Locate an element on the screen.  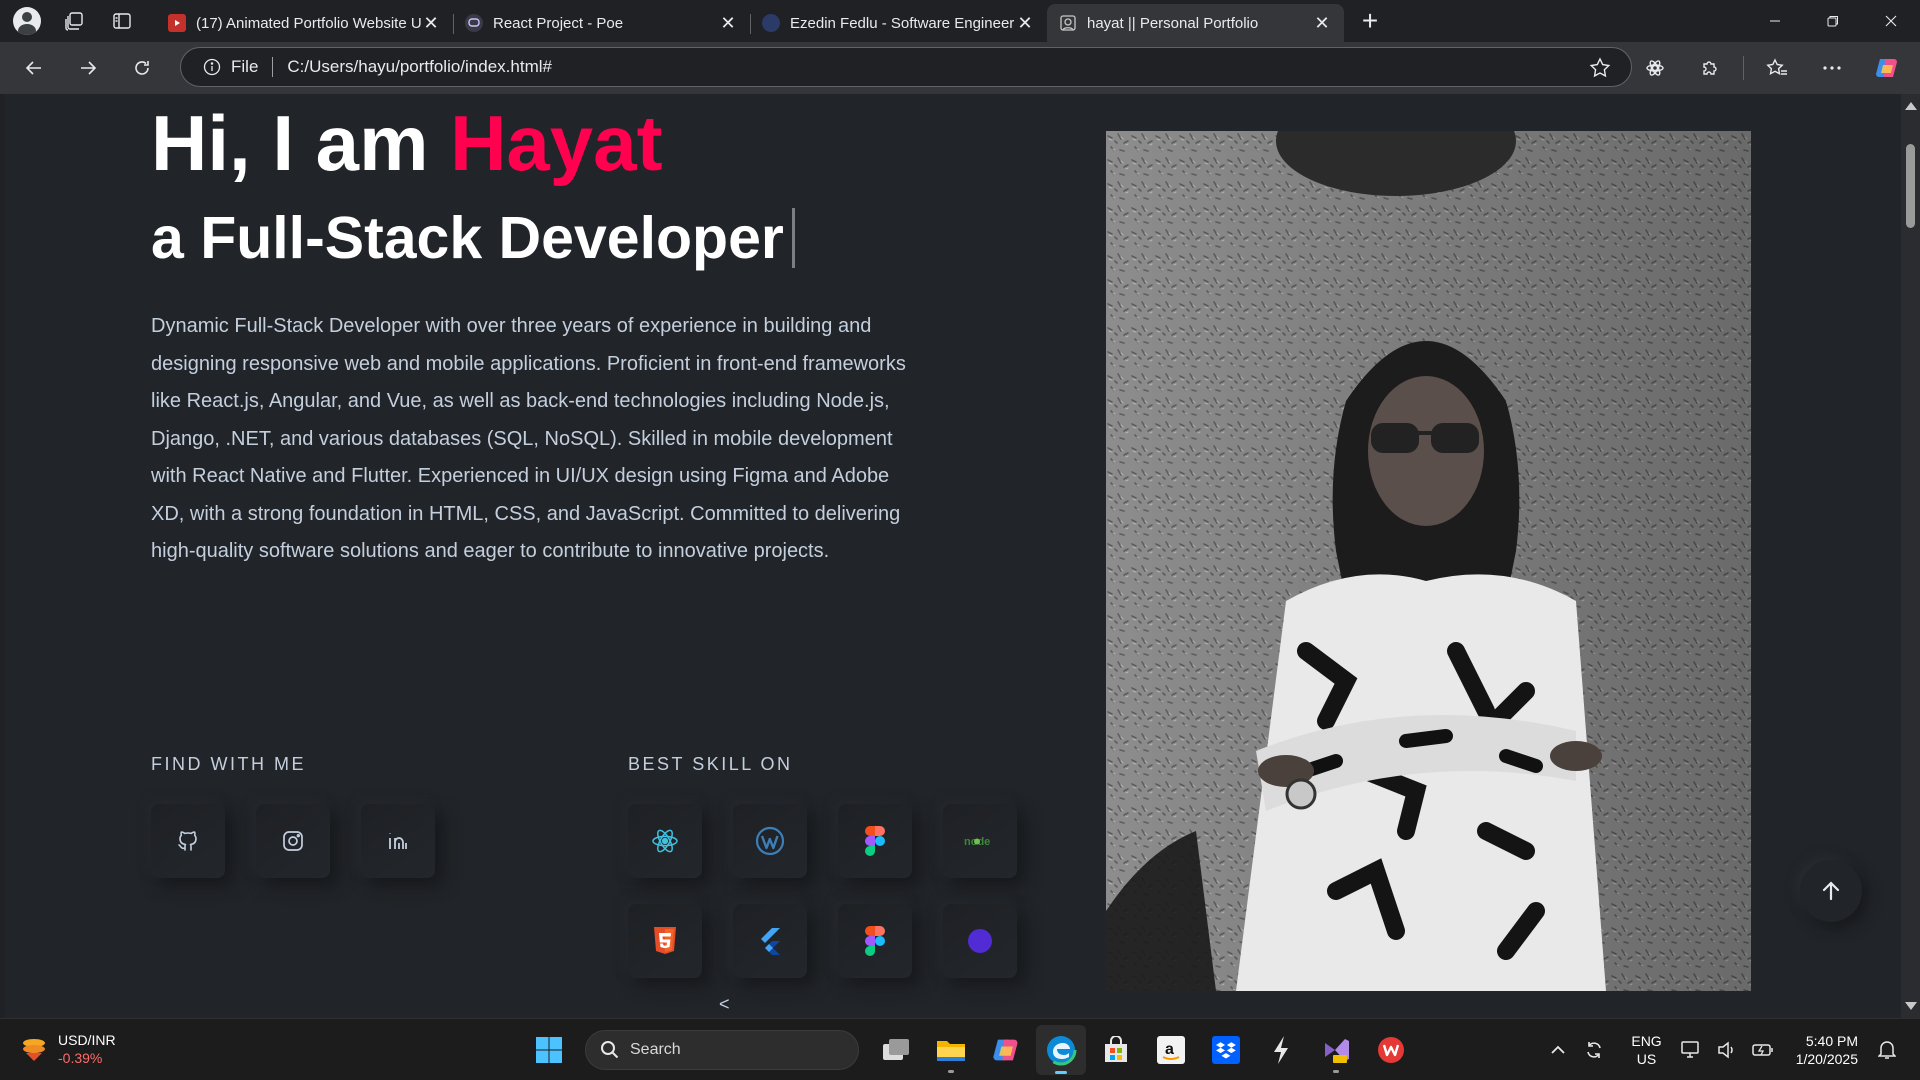
skills-more-indicator: < is located at coordinates (724, 1004).